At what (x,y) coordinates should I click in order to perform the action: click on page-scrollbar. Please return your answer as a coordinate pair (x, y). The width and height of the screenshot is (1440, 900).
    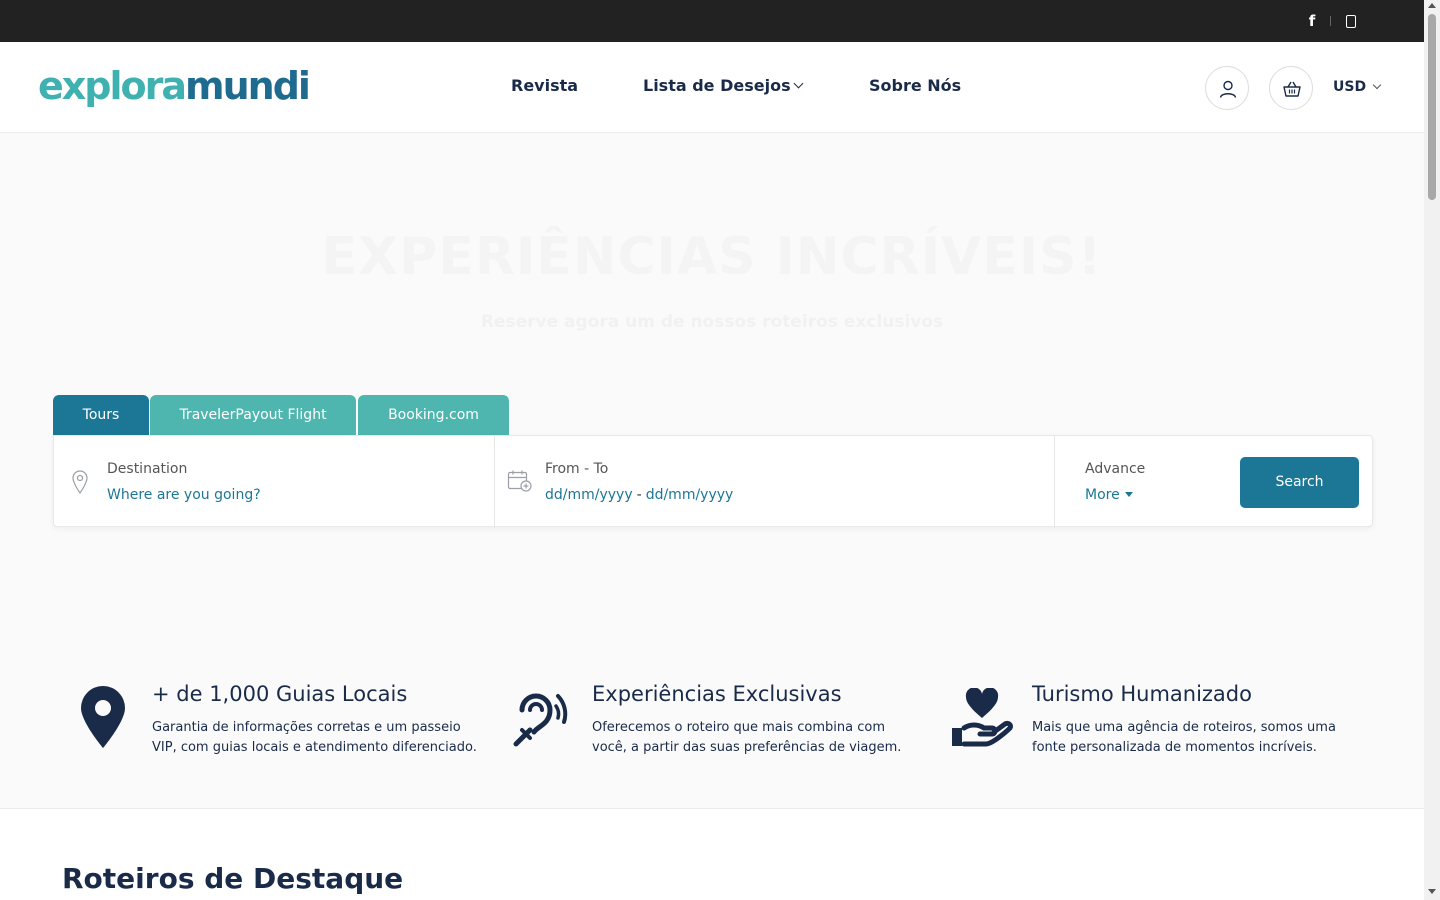
    Looking at the image, I should click on (1432, 450).